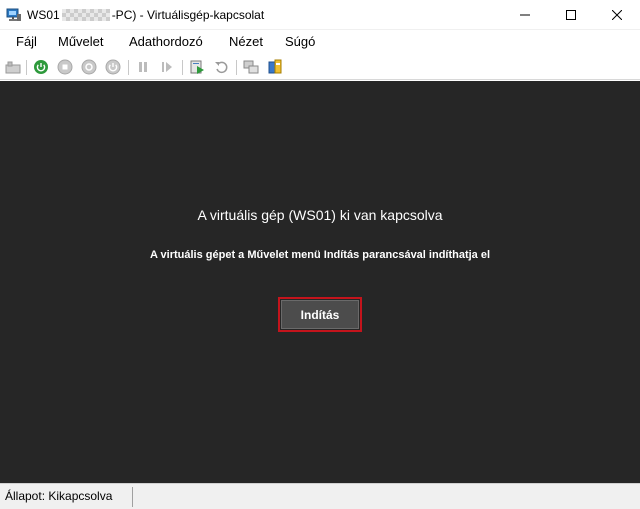  I want to click on minimize-button, so click(525, 15).